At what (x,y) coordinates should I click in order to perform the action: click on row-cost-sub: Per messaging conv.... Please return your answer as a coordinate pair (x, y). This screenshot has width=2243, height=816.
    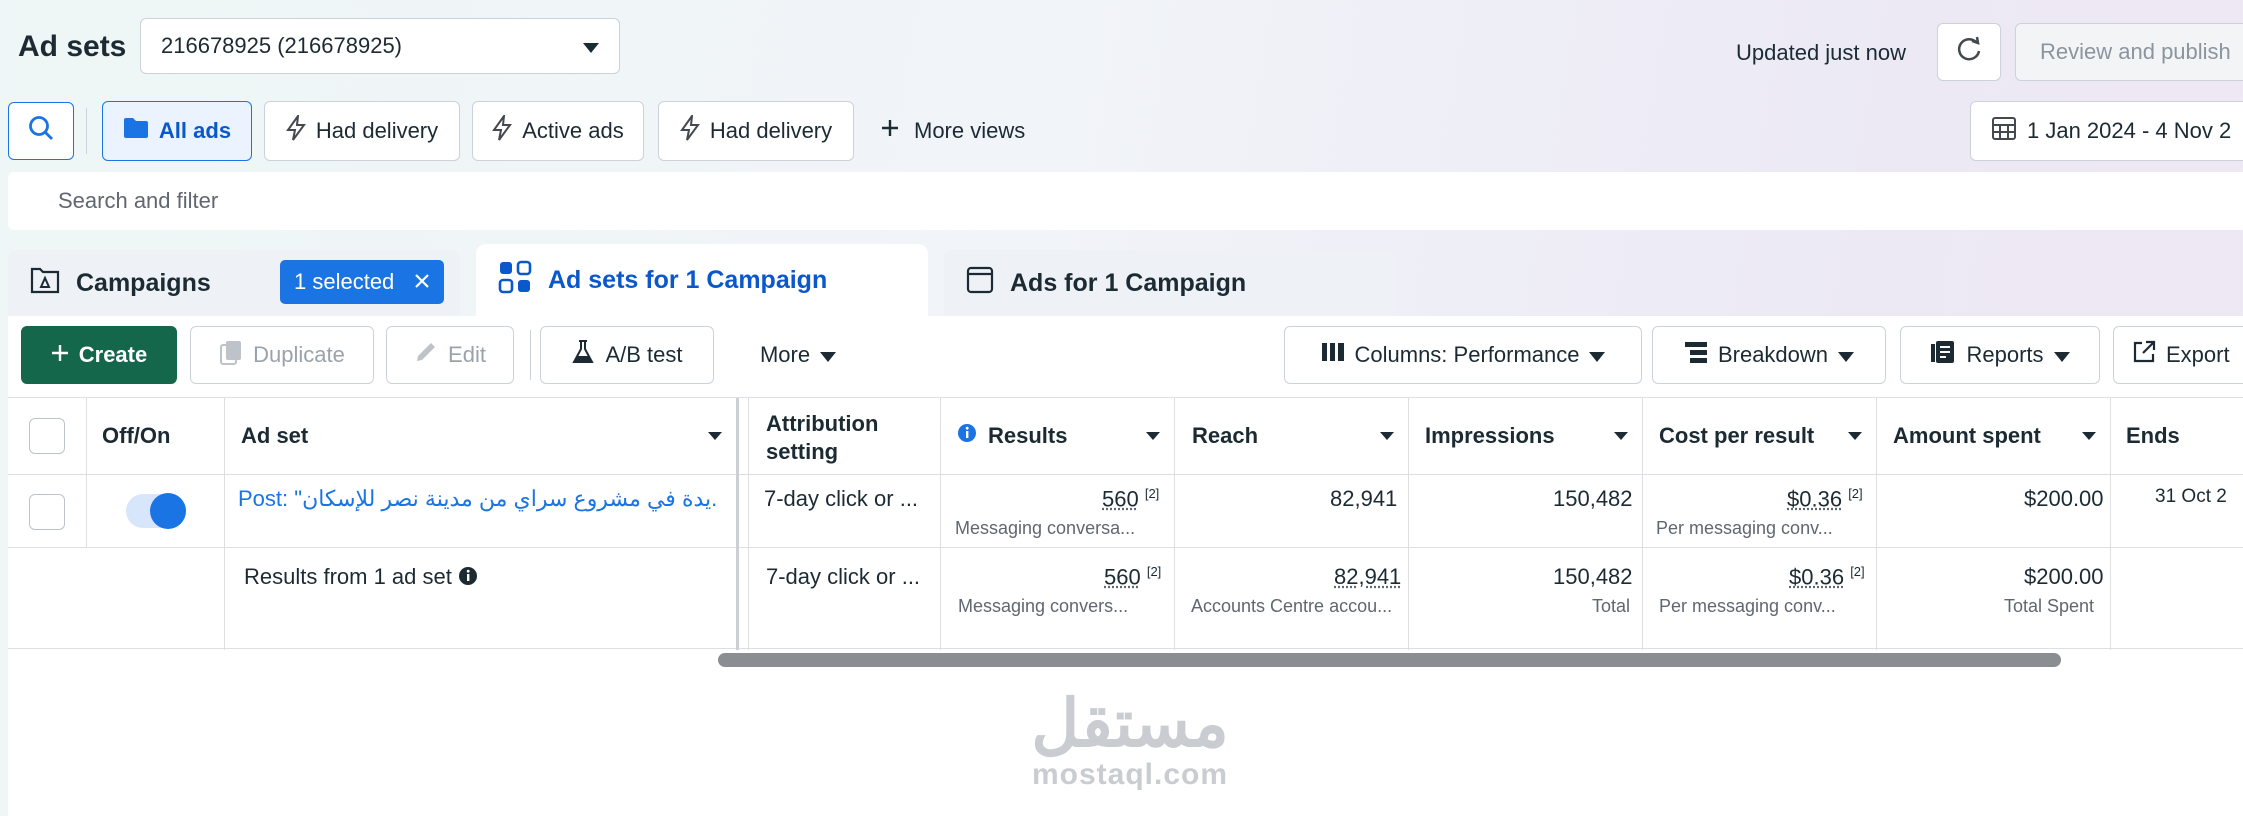
    Looking at the image, I should click on (1744, 528).